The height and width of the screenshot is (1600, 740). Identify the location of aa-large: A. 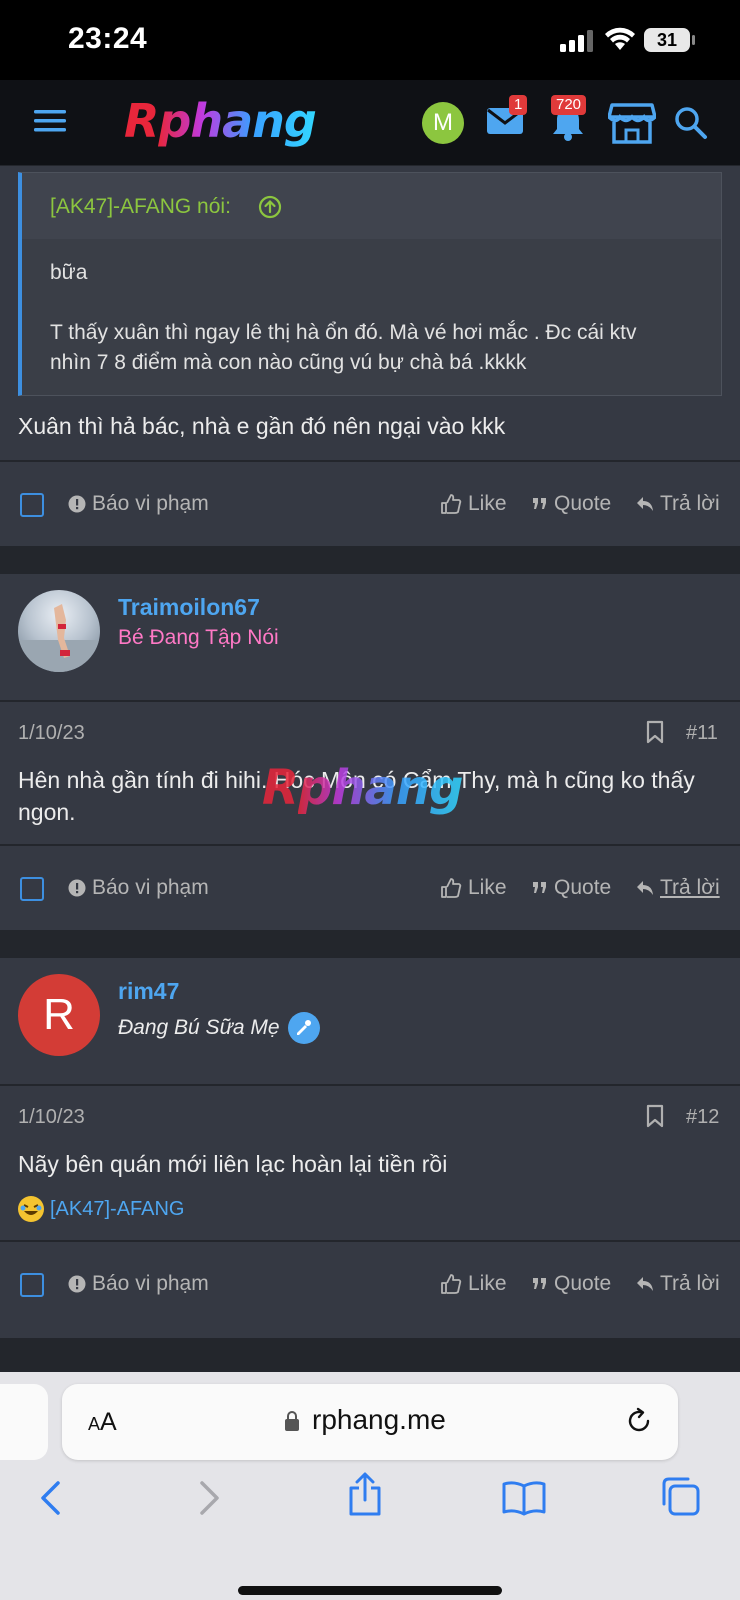
(108, 1422).